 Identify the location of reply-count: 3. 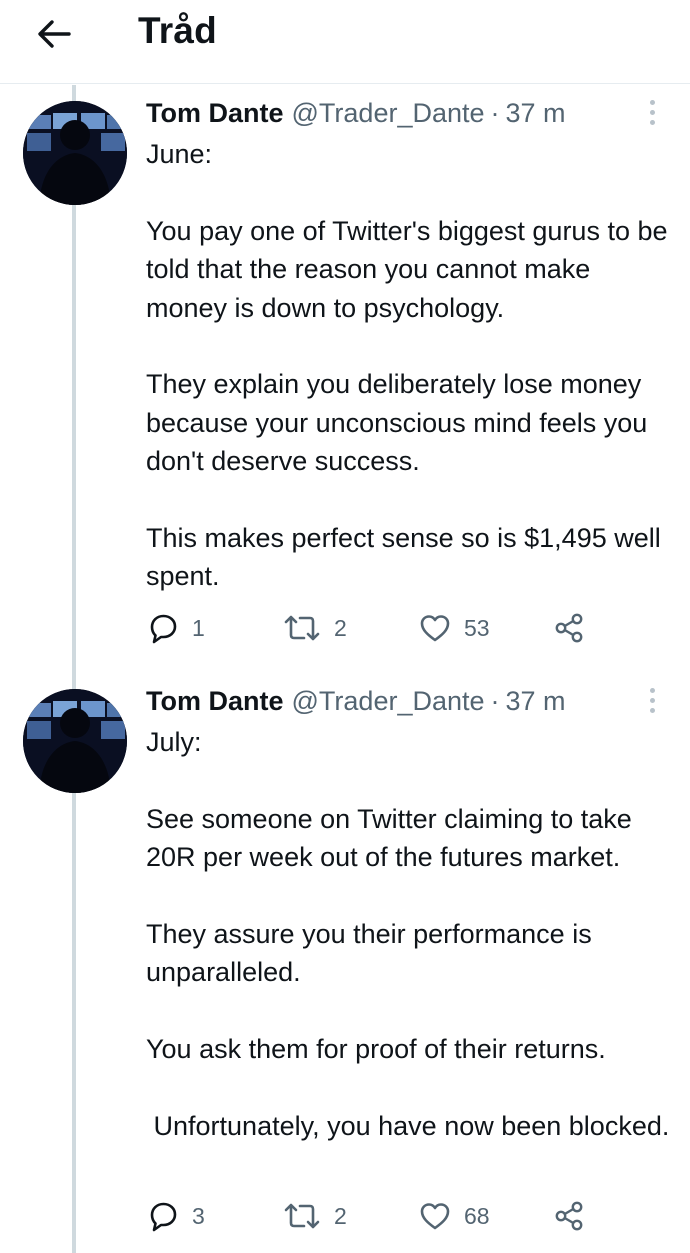
(198, 1215).